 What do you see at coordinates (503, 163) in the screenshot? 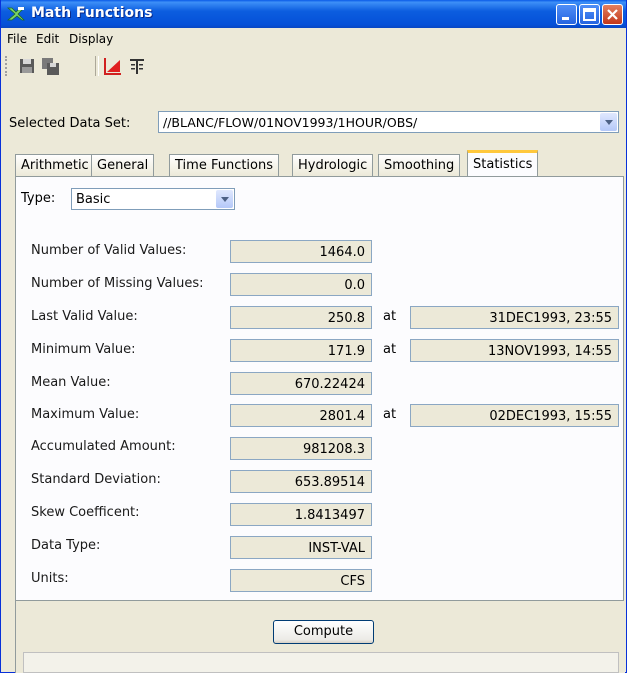
I see `tab-statistics: Statistics` at bounding box center [503, 163].